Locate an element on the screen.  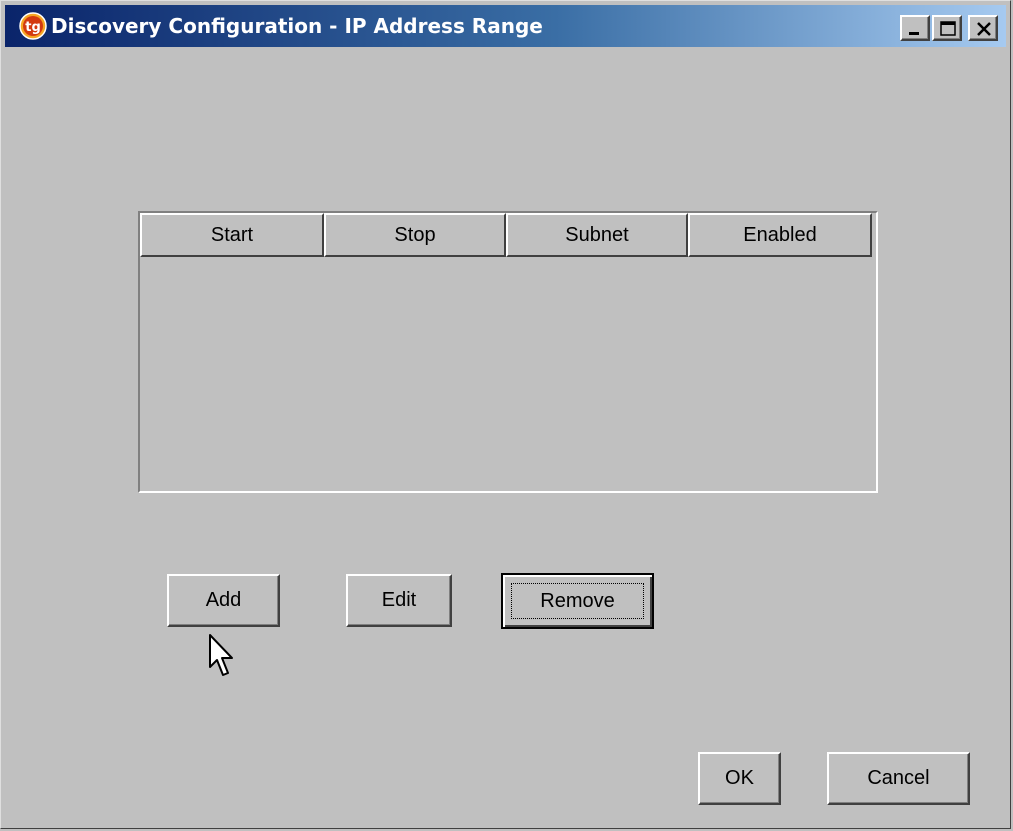
minimize-button is located at coordinates (915, 28).